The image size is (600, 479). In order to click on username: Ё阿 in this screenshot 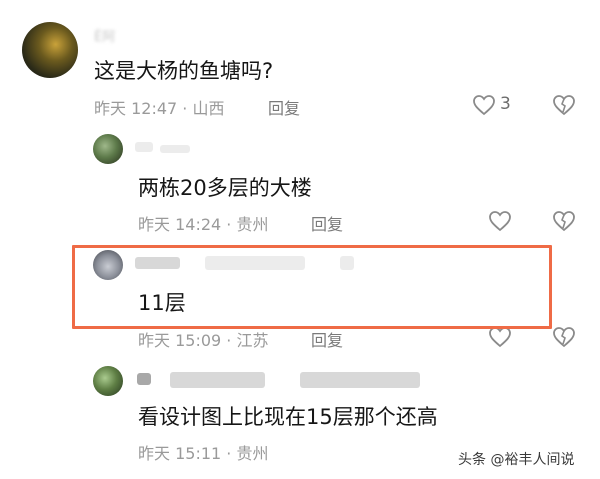, I will do `click(104, 35)`.